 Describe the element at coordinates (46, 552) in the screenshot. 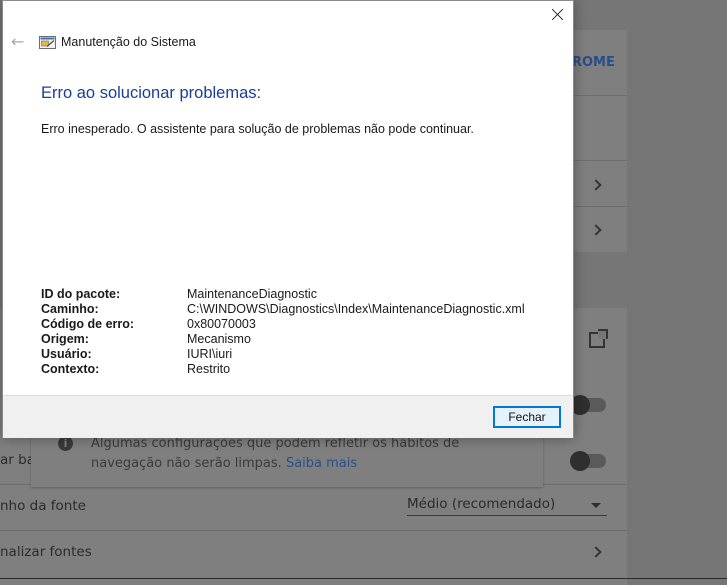

I see `background-label-custom-fonts: nalizar fontes` at that location.